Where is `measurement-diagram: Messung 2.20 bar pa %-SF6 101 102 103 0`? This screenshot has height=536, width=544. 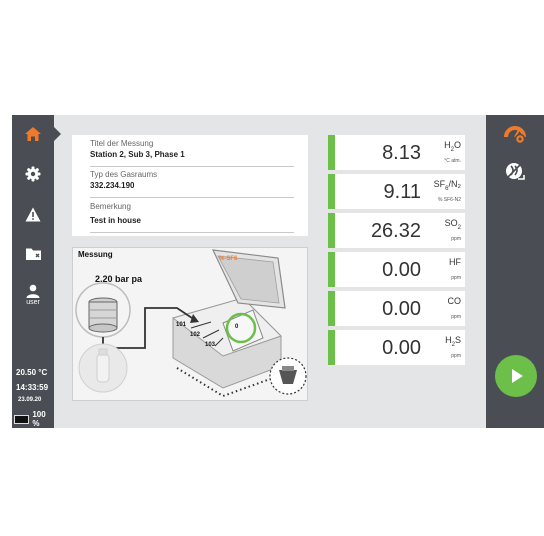
measurement-diagram: Messung 2.20 bar pa %-SF6 101 102 103 0 is located at coordinates (190, 324).